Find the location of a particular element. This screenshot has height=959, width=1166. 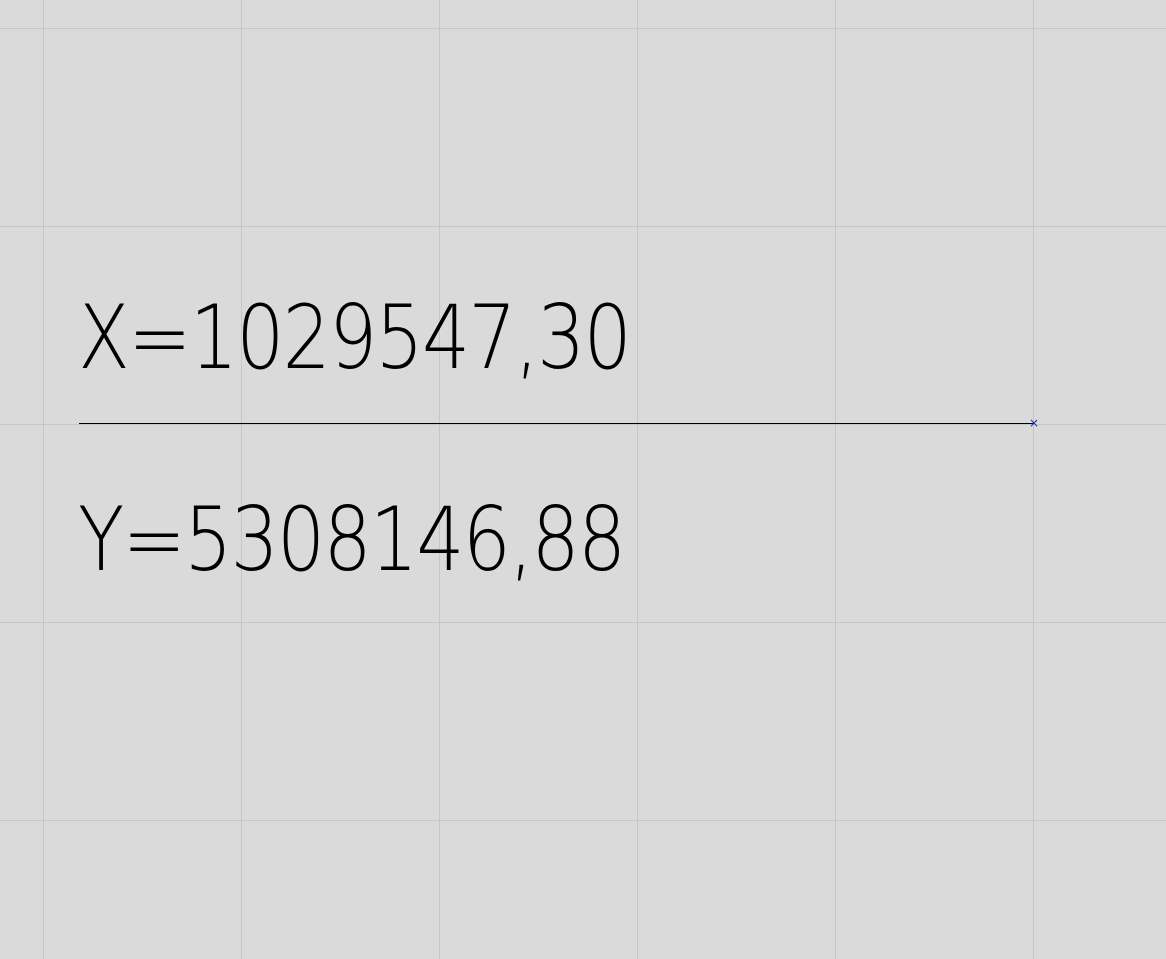

y-coordinate-label: Y=5308146,88 is located at coordinates (352, 540).